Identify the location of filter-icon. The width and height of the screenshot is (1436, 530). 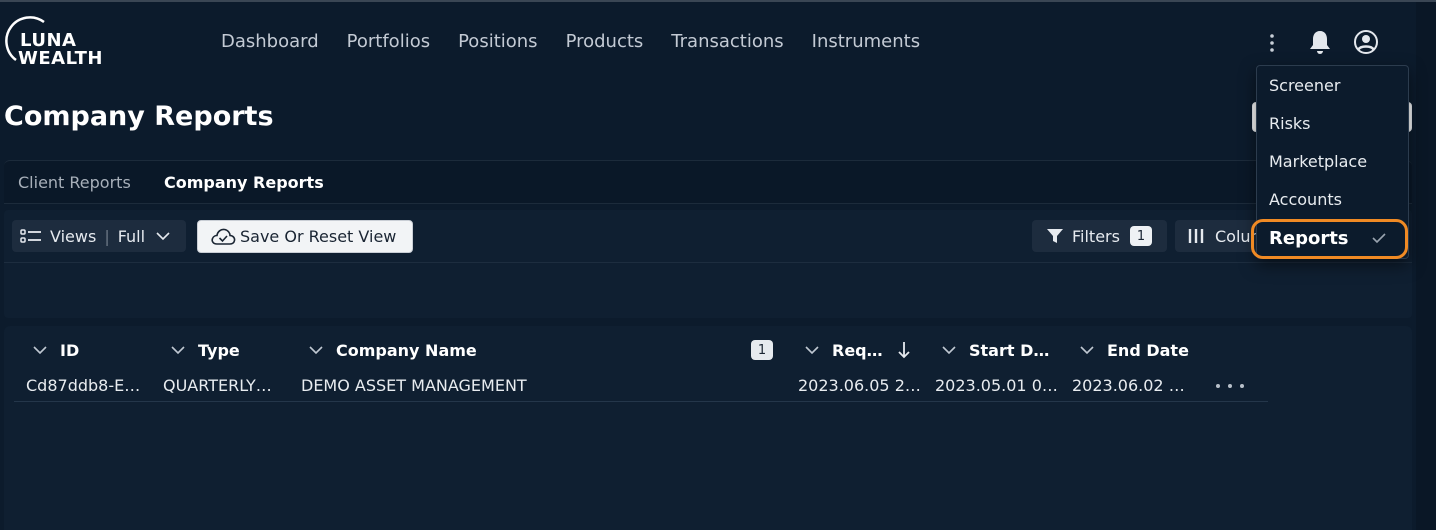
(1055, 236).